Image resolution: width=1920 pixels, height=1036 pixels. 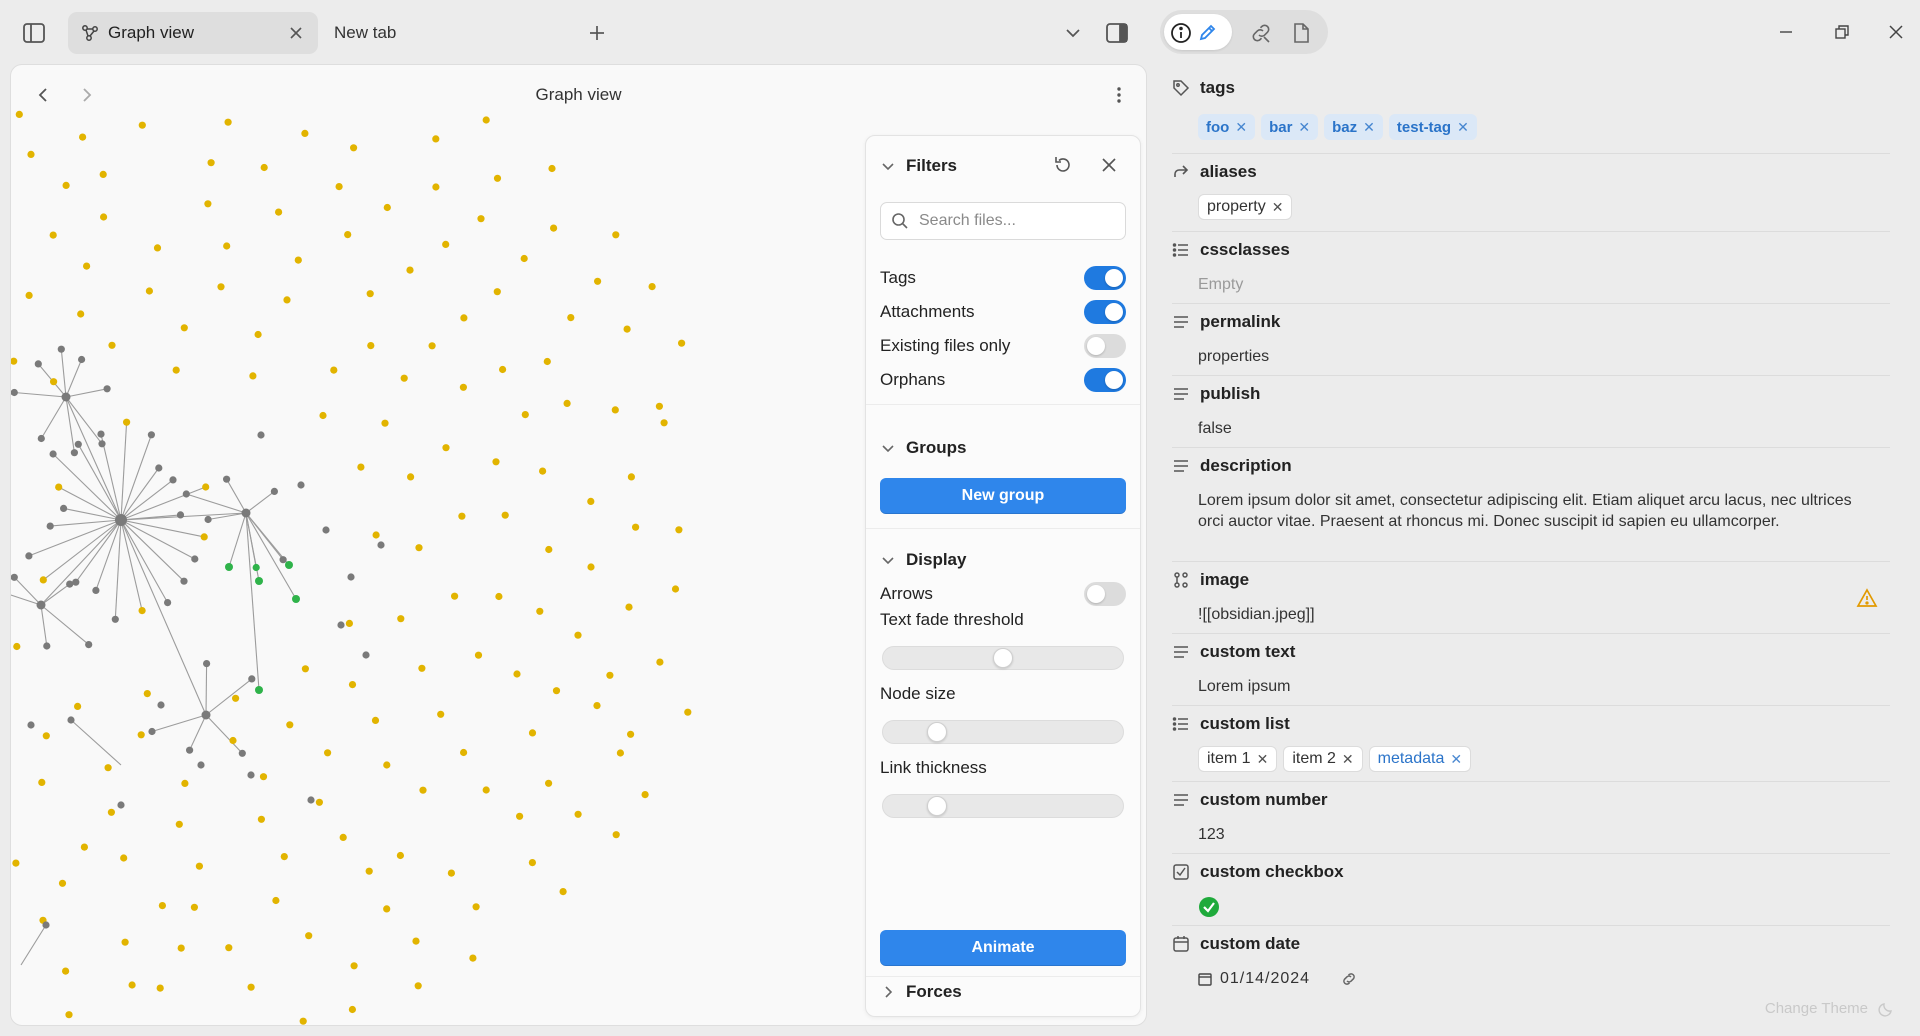 What do you see at coordinates (1003, 732) in the screenshot?
I see `slider-track` at bounding box center [1003, 732].